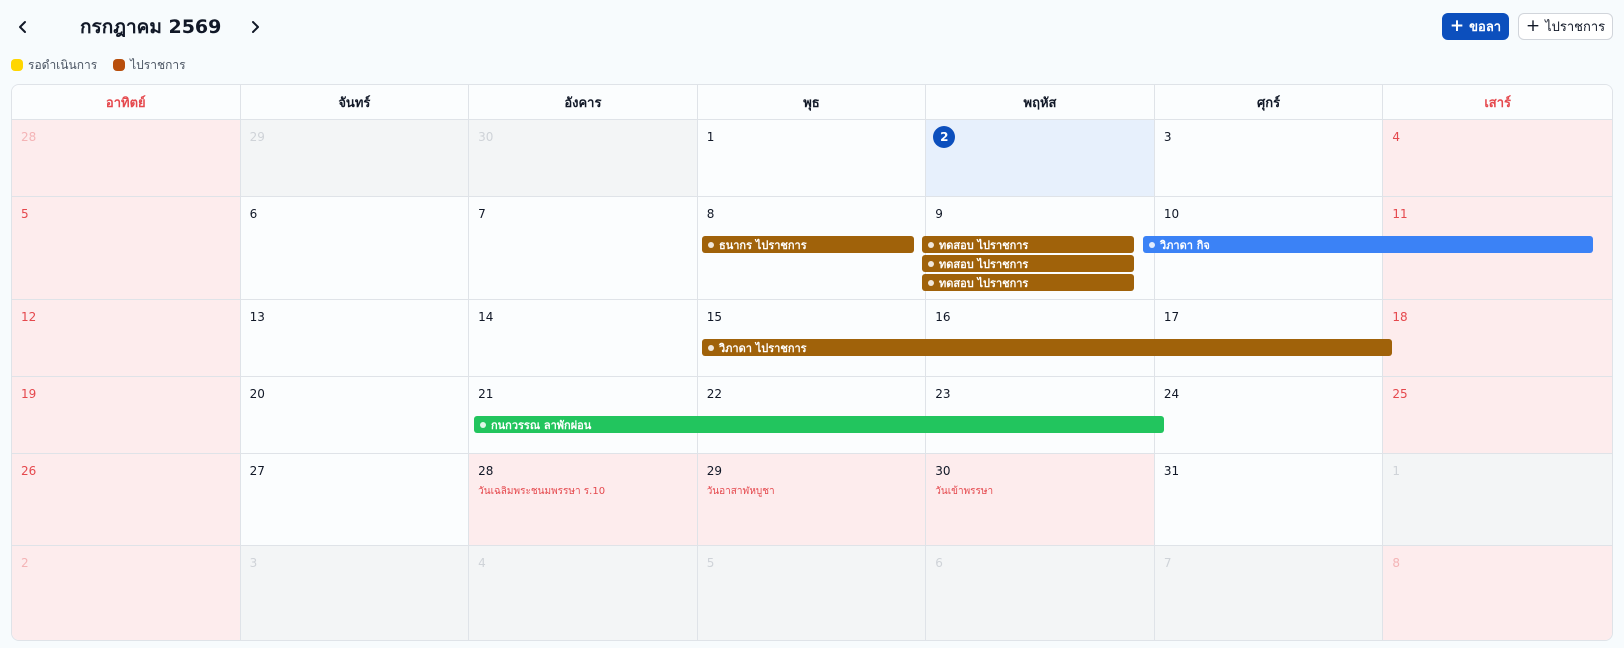 The image size is (1624, 648). What do you see at coordinates (819, 424) in the screenshot?
I see `event-bar: กนกวรรณ ลาพักผ่อน` at bounding box center [819, 424].